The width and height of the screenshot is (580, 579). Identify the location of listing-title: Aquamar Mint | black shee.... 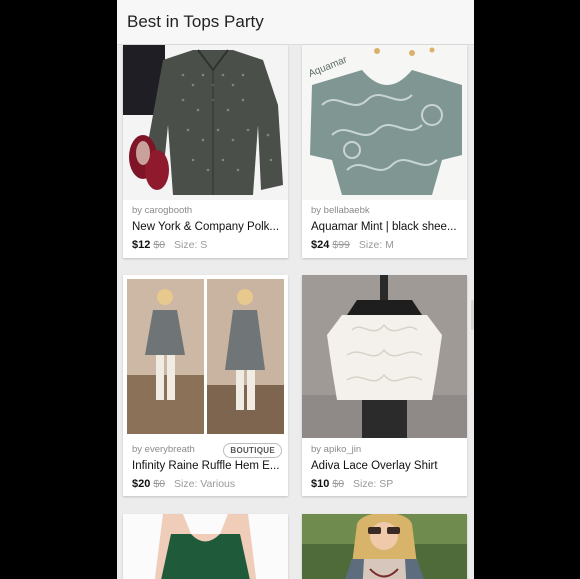
(386, 227).